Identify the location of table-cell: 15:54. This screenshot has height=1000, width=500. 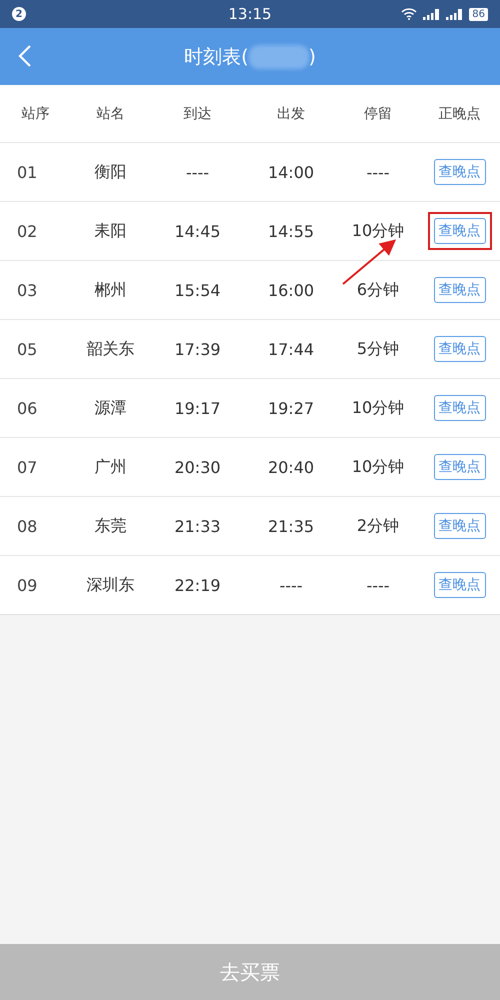
(197, 290).